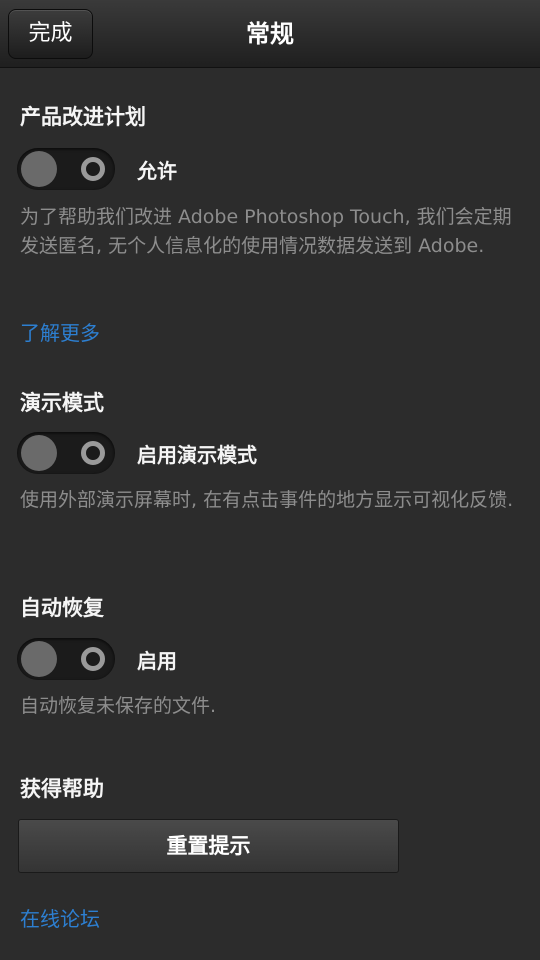  Describe the element at coordinates (50, 34) in the screenshot. I see `done-button: 完成` at that location.